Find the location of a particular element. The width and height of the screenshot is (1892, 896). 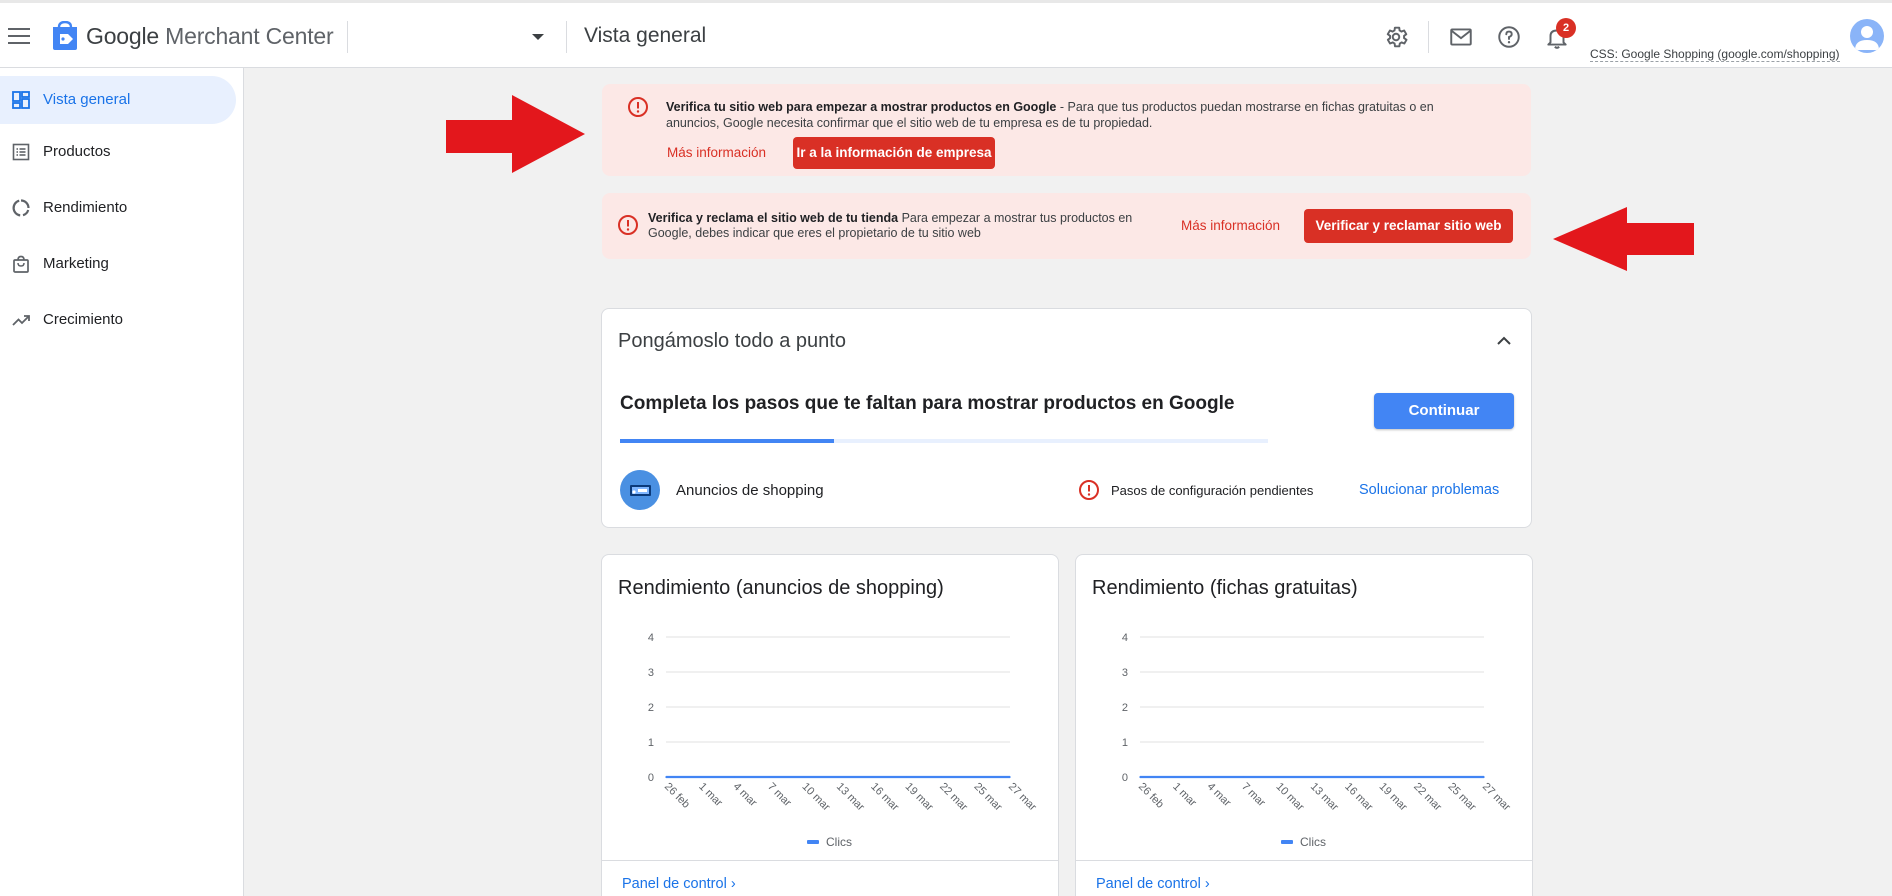

notification-badge: 2 is located at coordinates (1566, 28).